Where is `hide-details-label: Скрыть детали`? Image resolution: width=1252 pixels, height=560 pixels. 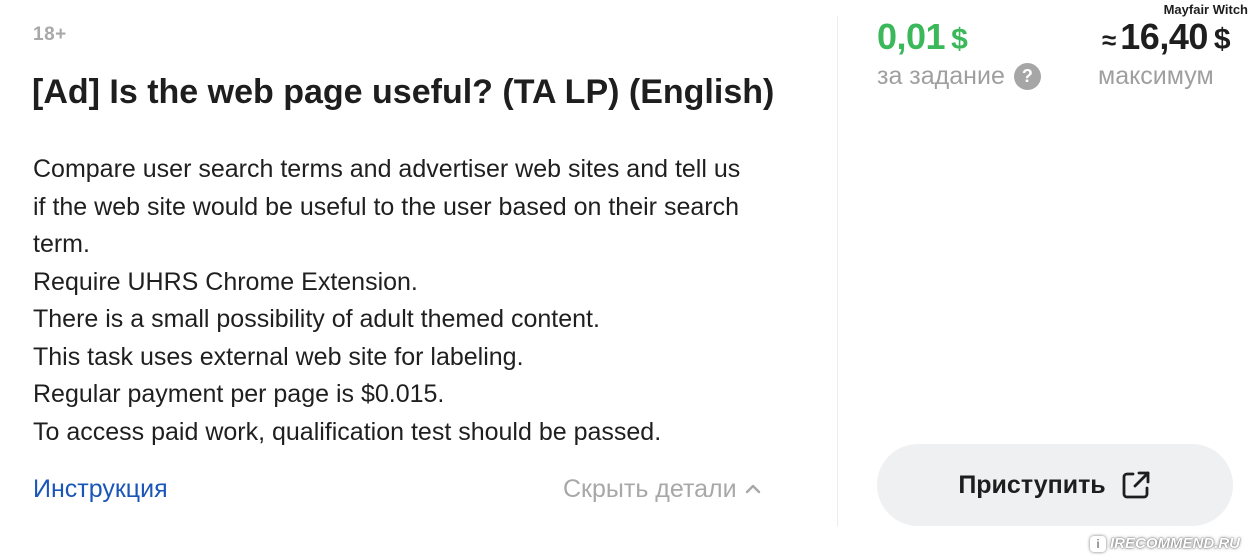
hide-details-label: Скрыть детали is located at coordinates (650, 489).